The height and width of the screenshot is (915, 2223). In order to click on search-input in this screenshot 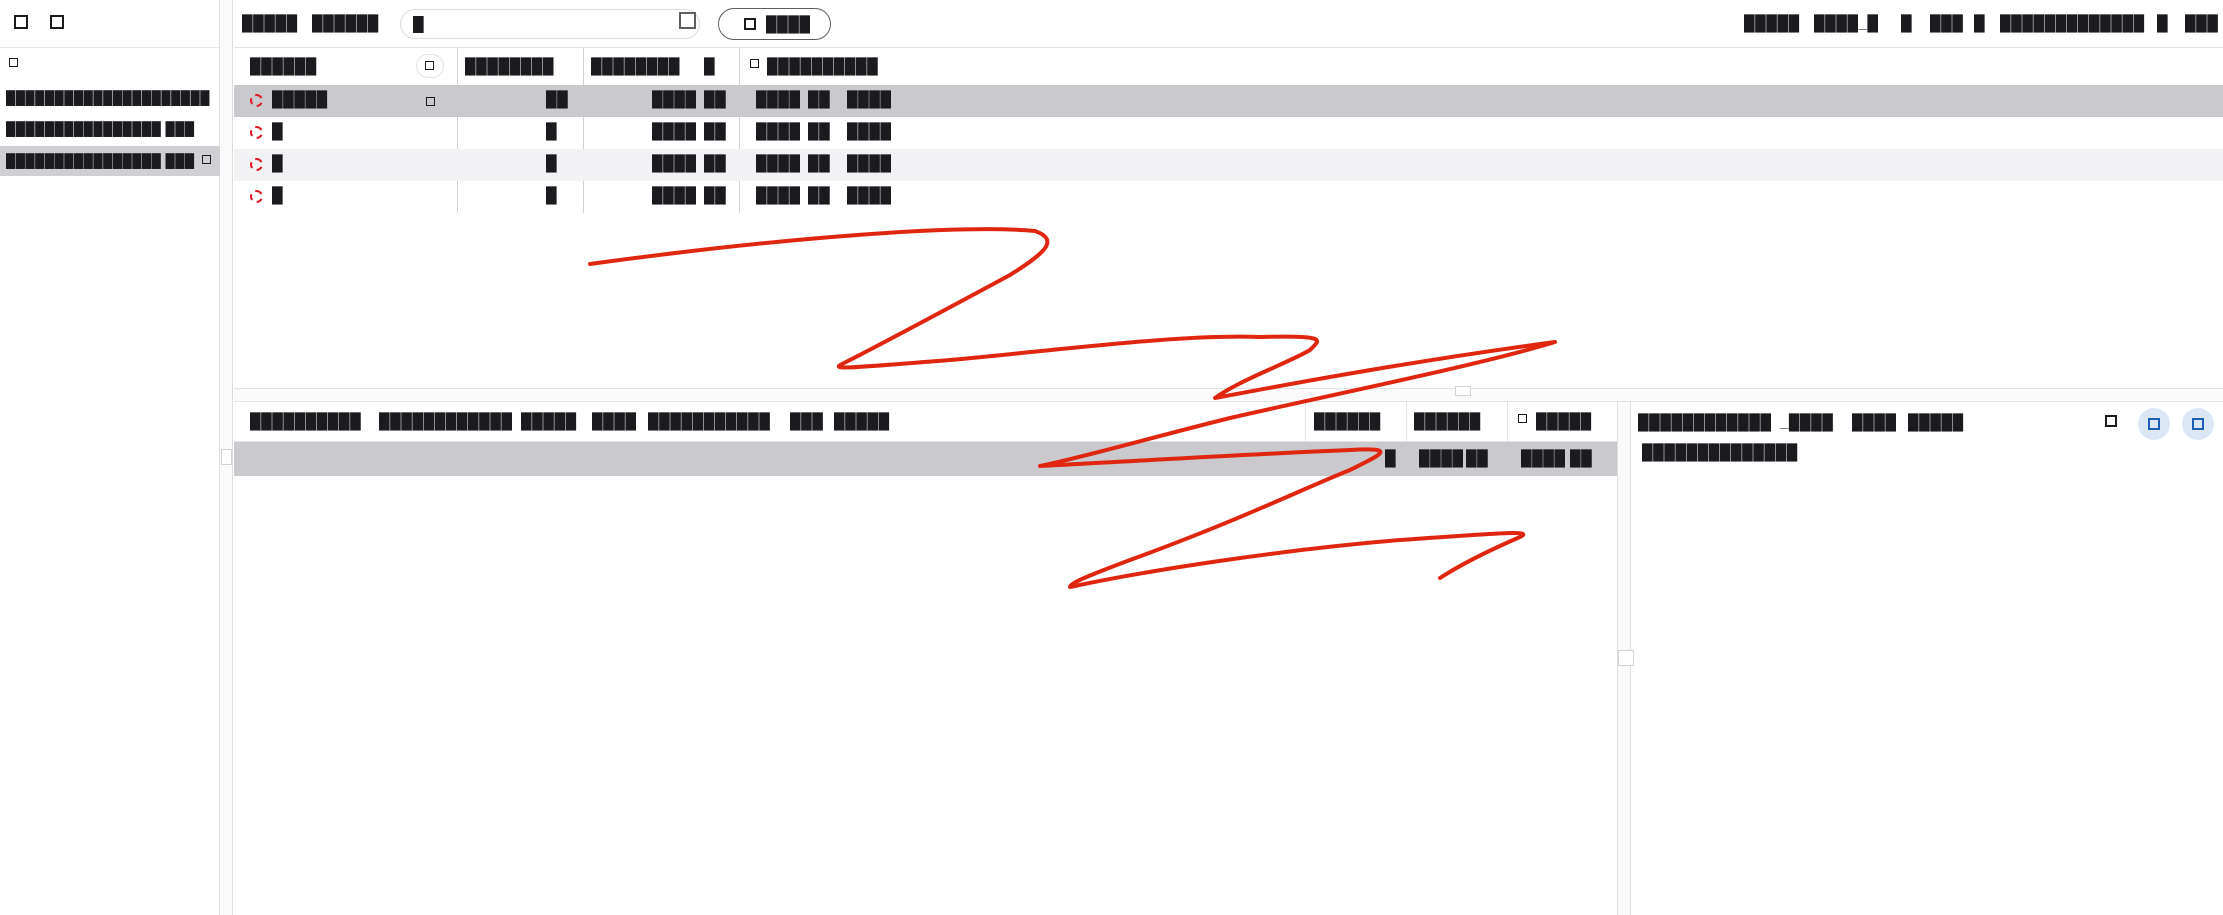, I will do `click(538, 24)`.